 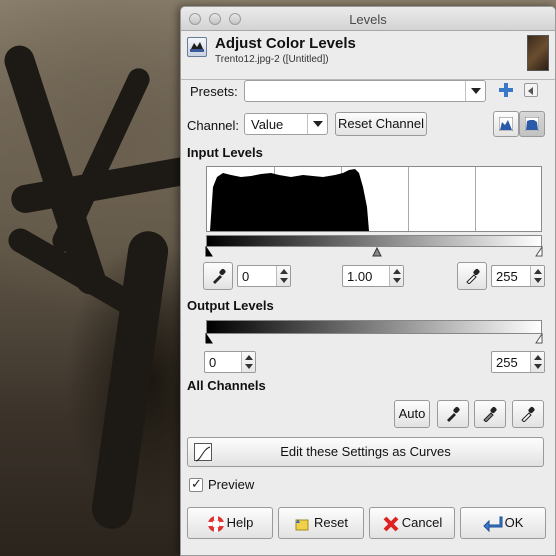 What do you see at coordinates (203, 452) in the screenshot?
I see `curves-icon` at bounding box center [203, 452].